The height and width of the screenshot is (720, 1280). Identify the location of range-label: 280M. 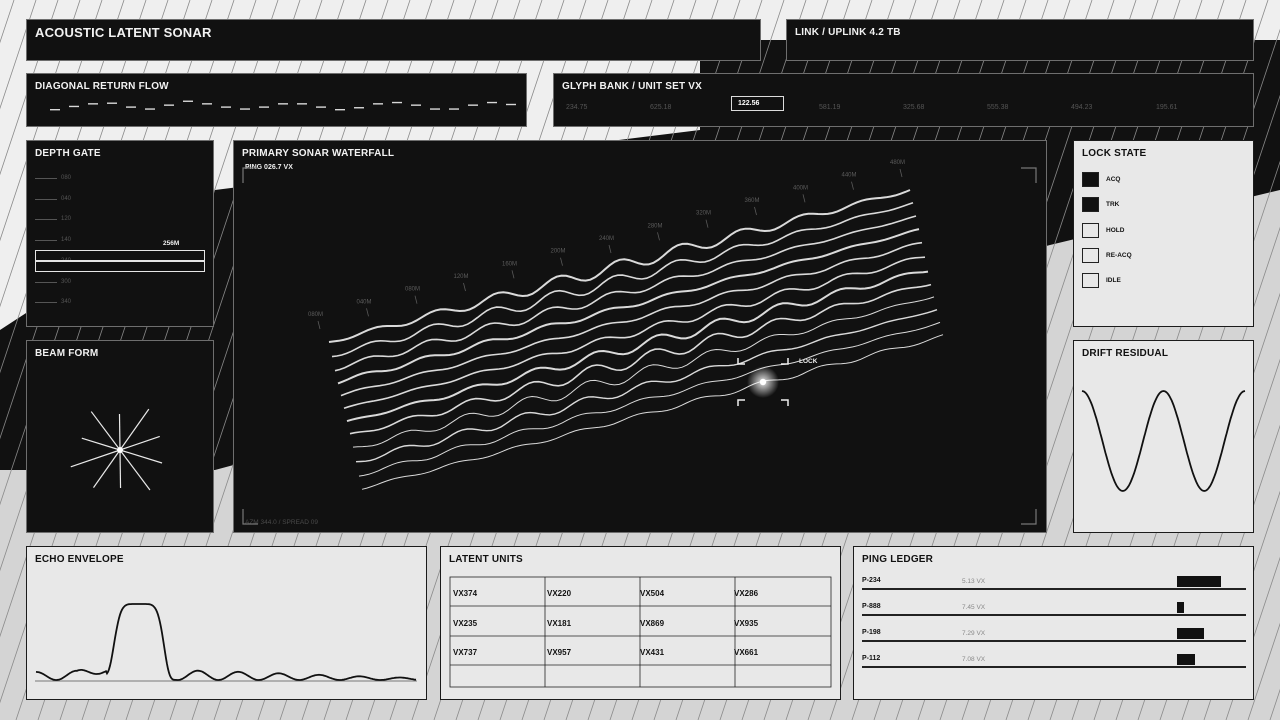
(655, 226).